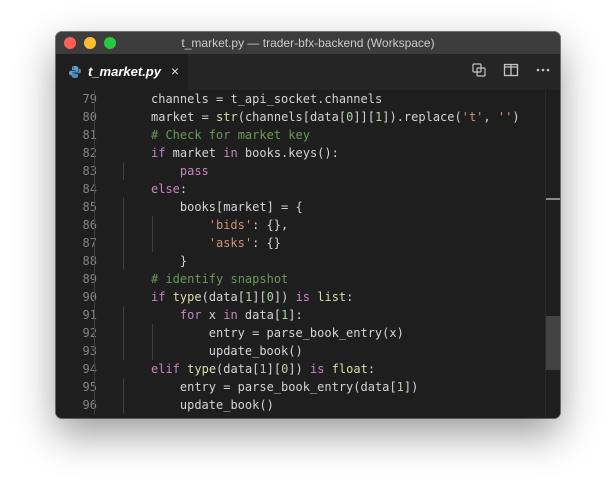 The height and width of the screenshot is (499, 616). I want to click on code-text: # Check for market key, so click(230, 135).